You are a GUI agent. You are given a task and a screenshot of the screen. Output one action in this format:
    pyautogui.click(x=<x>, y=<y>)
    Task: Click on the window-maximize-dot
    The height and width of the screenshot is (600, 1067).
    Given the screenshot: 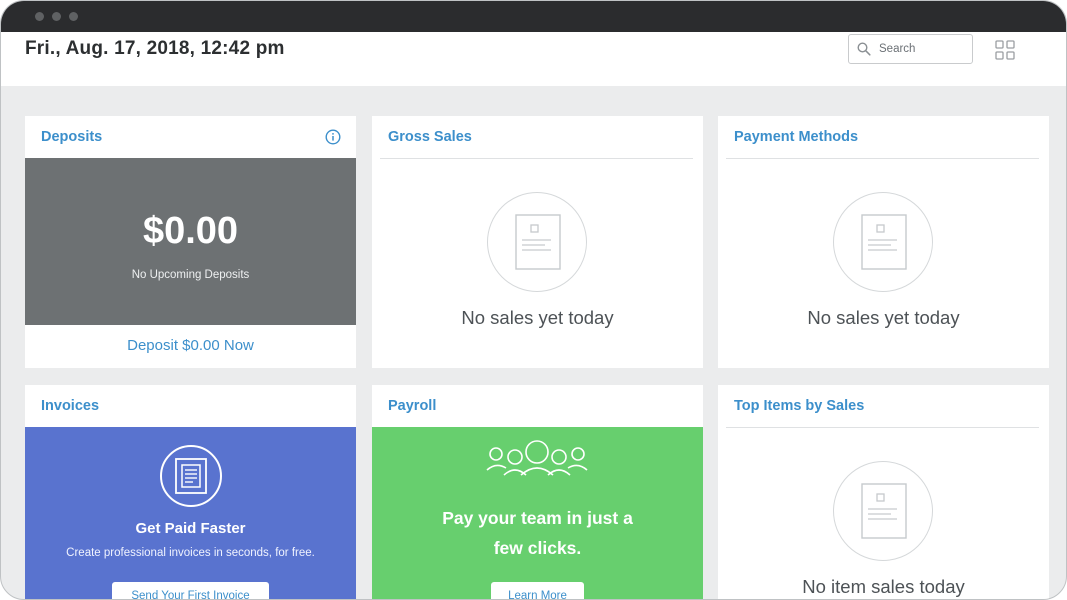 What is the action you would take?
    pyautogui.click(x=73, y=16)
    